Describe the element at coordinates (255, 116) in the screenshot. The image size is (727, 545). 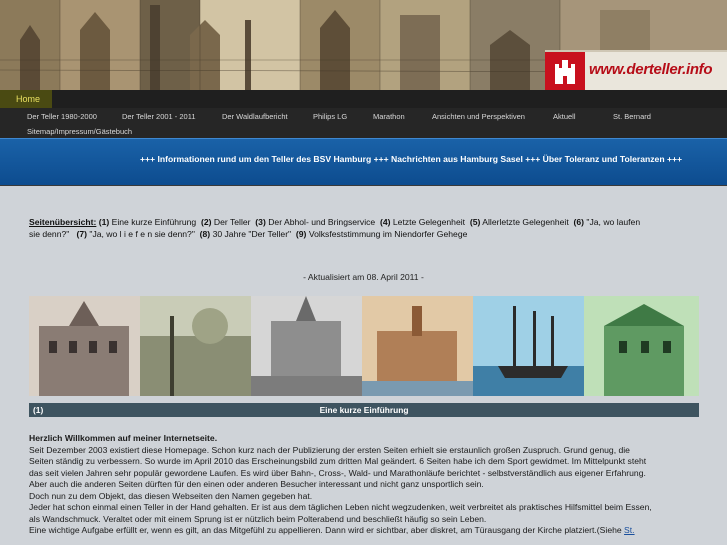
I see `nav-item-waldlaufbericht: Der Waldlaufbericht` at that location.